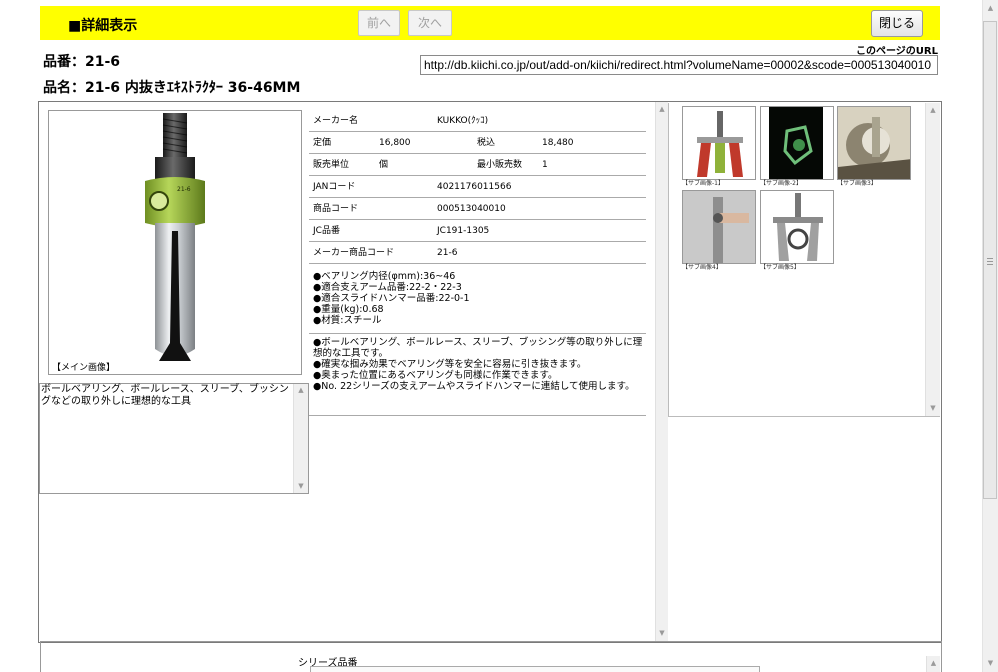 The height and width of the screenshot is (672, 998). What do you see at coordinates (450, 364) in the screenshot?
I see `note-item: ●確実な掴み効果でベアリング等を安全に容易に引き抜きます。` at bounding box center [450, 364].